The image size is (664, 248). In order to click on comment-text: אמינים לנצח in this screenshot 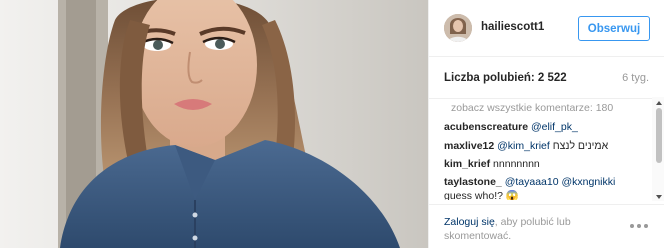, I will do `click(580, 146)`.